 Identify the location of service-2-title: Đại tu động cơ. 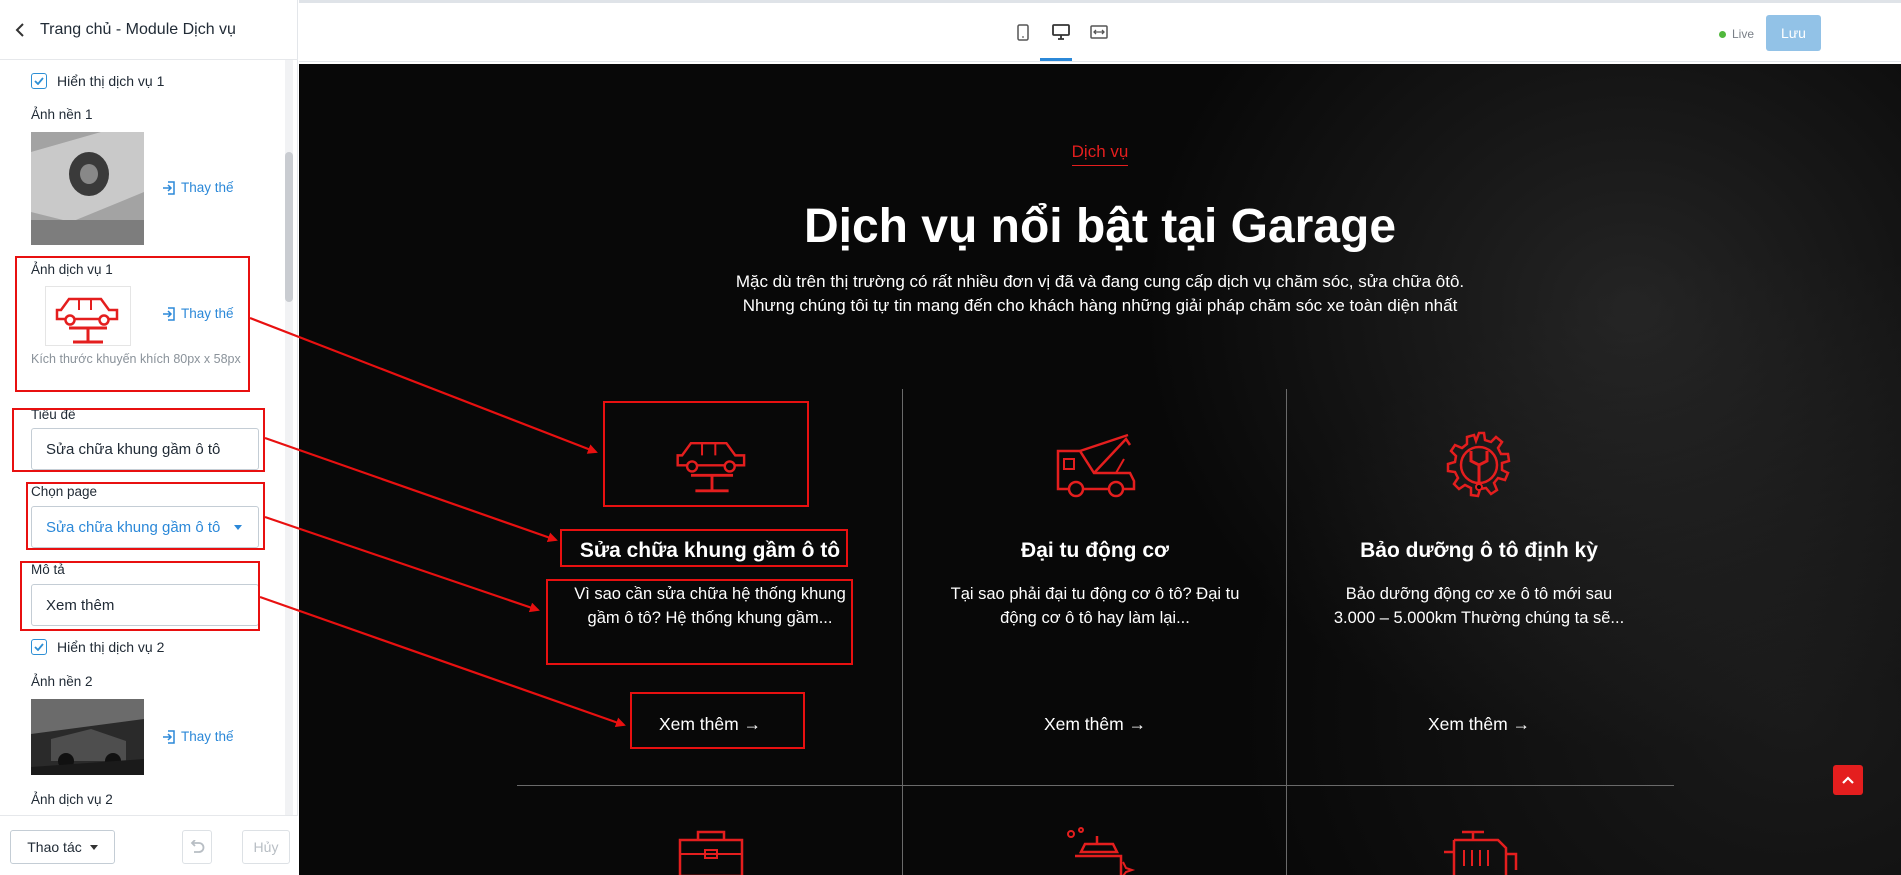
(1095, 550).